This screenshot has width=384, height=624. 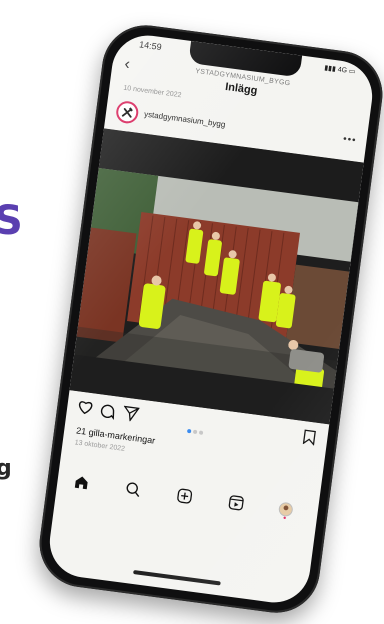 I want to click on avatar, so click(x=127, y=112).